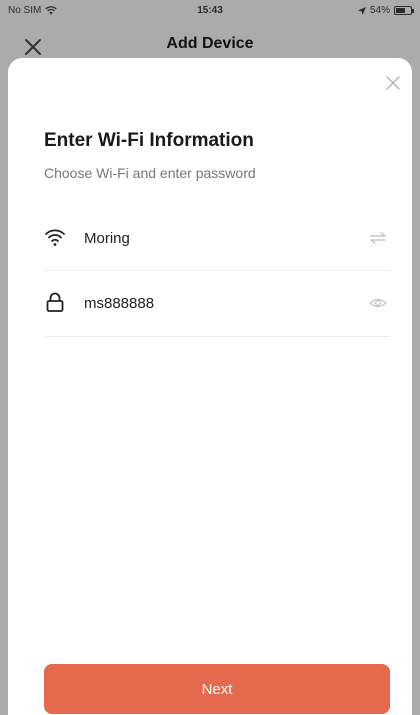  Describe the element at coordinates (217, 304) in the screenshot. I see `password-field: ms888888` at that location.